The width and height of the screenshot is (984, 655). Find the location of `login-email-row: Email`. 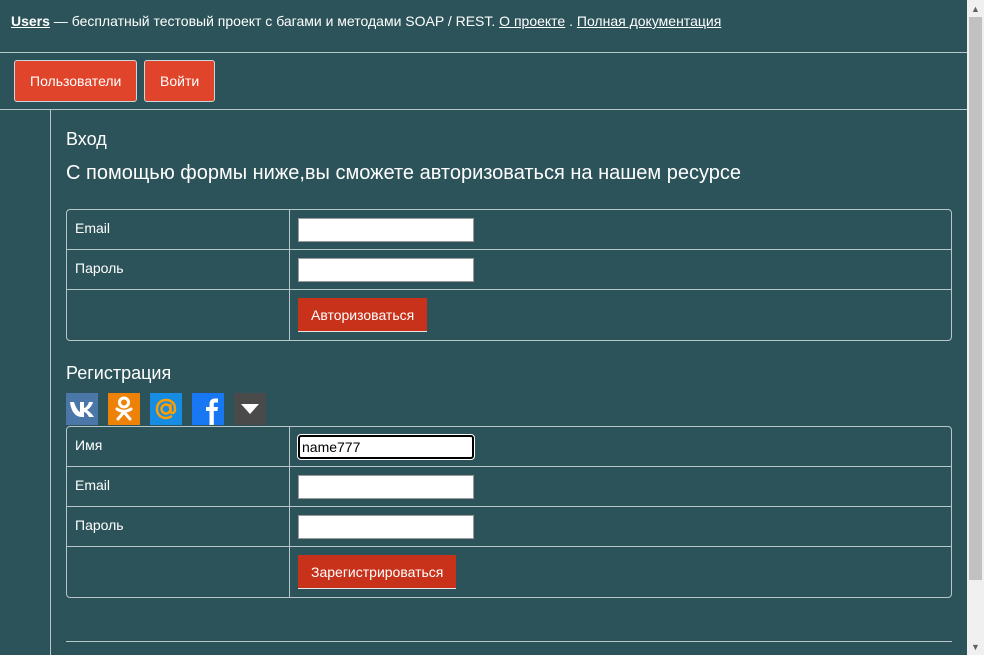

login-email-row: Email is located at coordinates (509, 230).